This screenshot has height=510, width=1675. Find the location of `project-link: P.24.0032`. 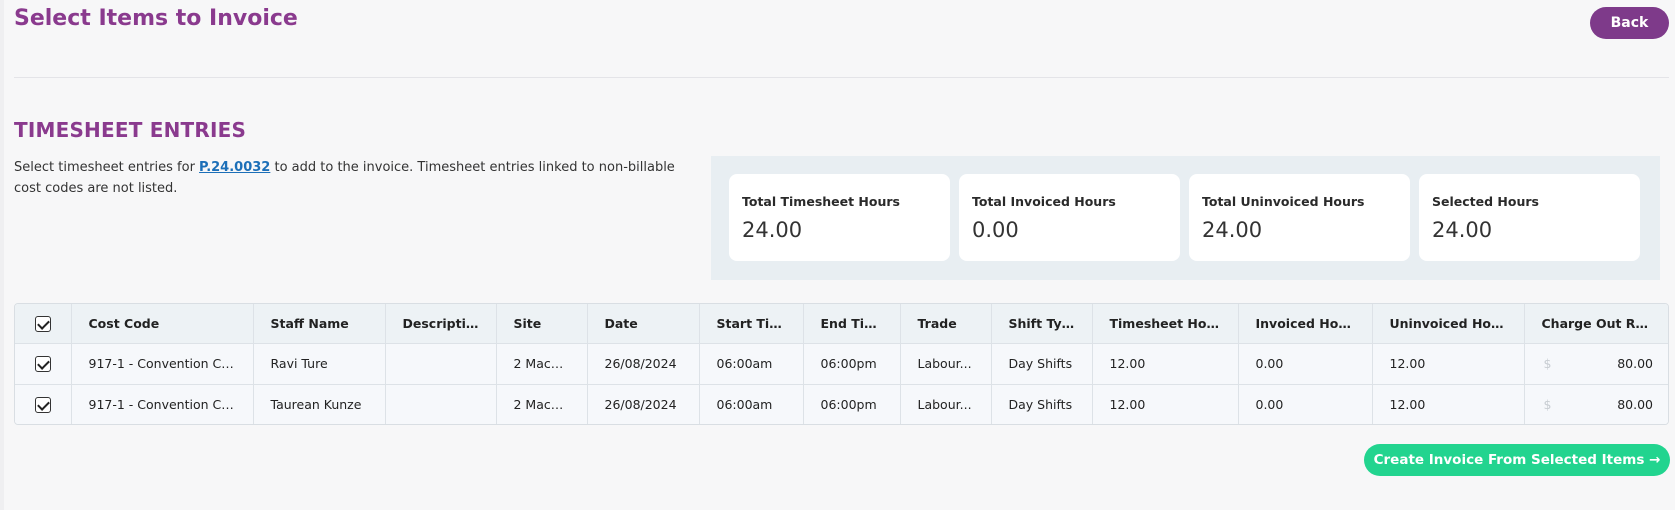

project-link: P.24.0032 is located at coordinates (234, 167).